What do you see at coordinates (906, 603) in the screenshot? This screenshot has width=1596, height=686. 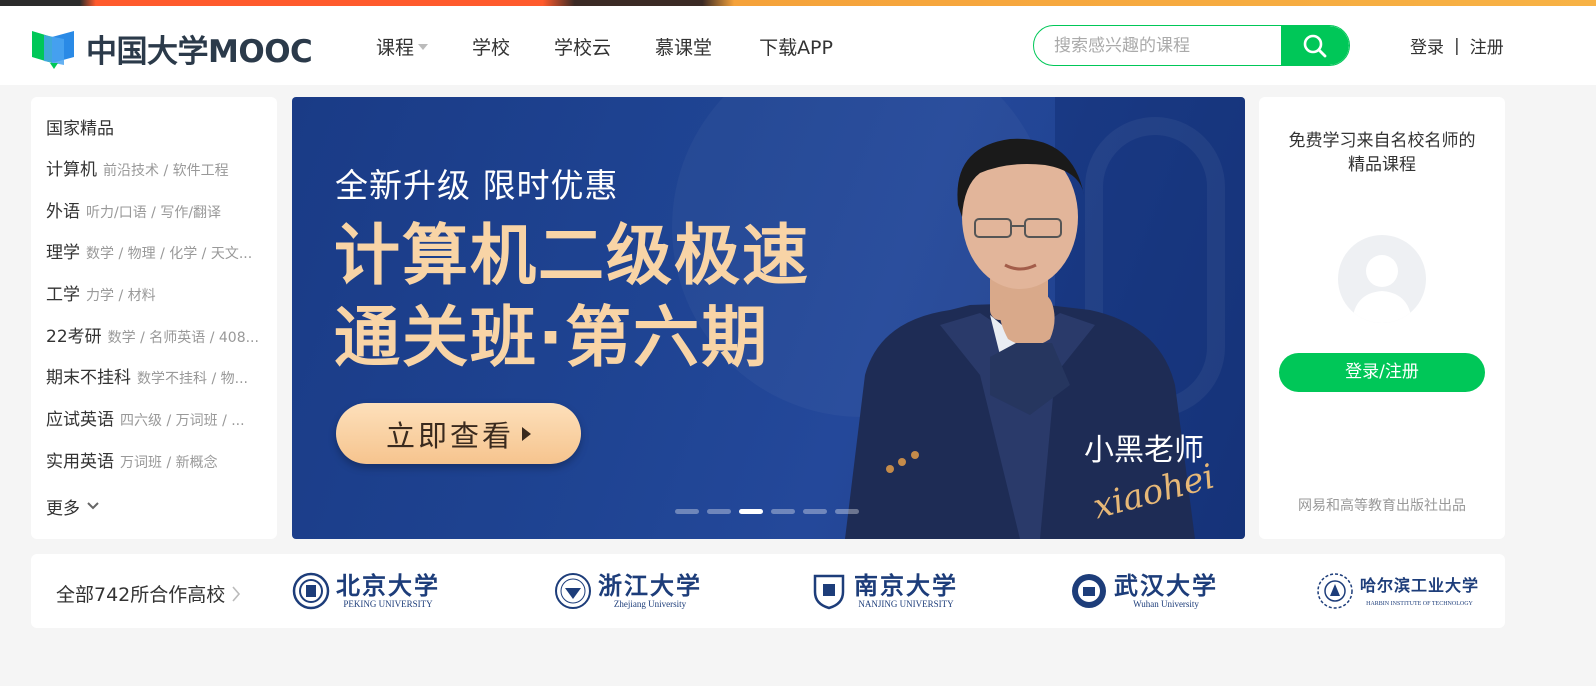 I see `university-name-en: NANJING UNIVERSITY` at bounding box center [906, 603].